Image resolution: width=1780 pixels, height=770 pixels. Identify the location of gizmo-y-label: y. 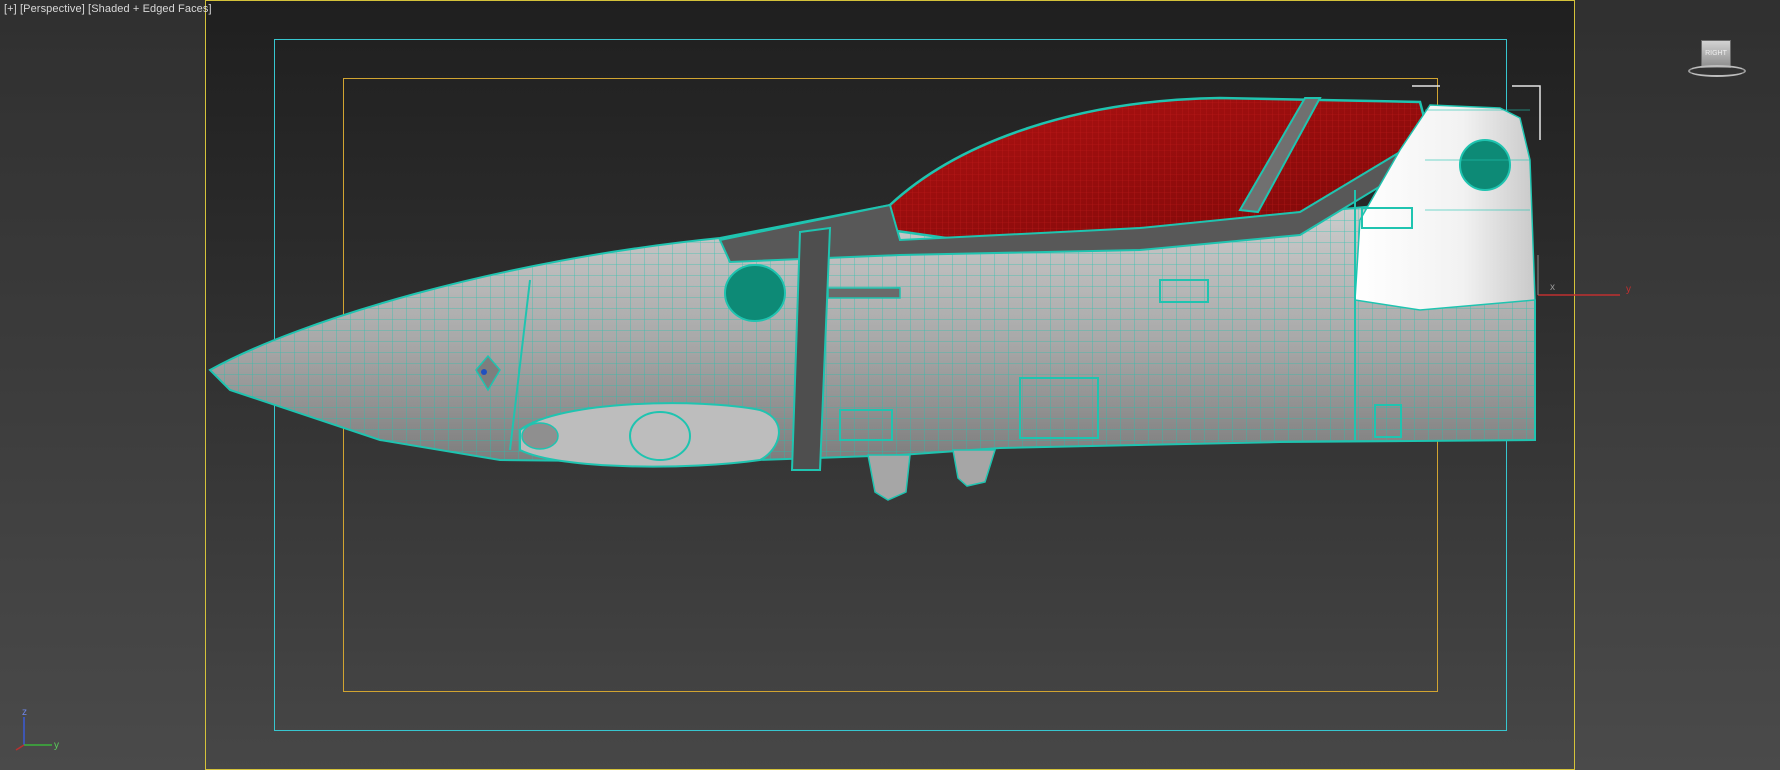
(1628, 289).